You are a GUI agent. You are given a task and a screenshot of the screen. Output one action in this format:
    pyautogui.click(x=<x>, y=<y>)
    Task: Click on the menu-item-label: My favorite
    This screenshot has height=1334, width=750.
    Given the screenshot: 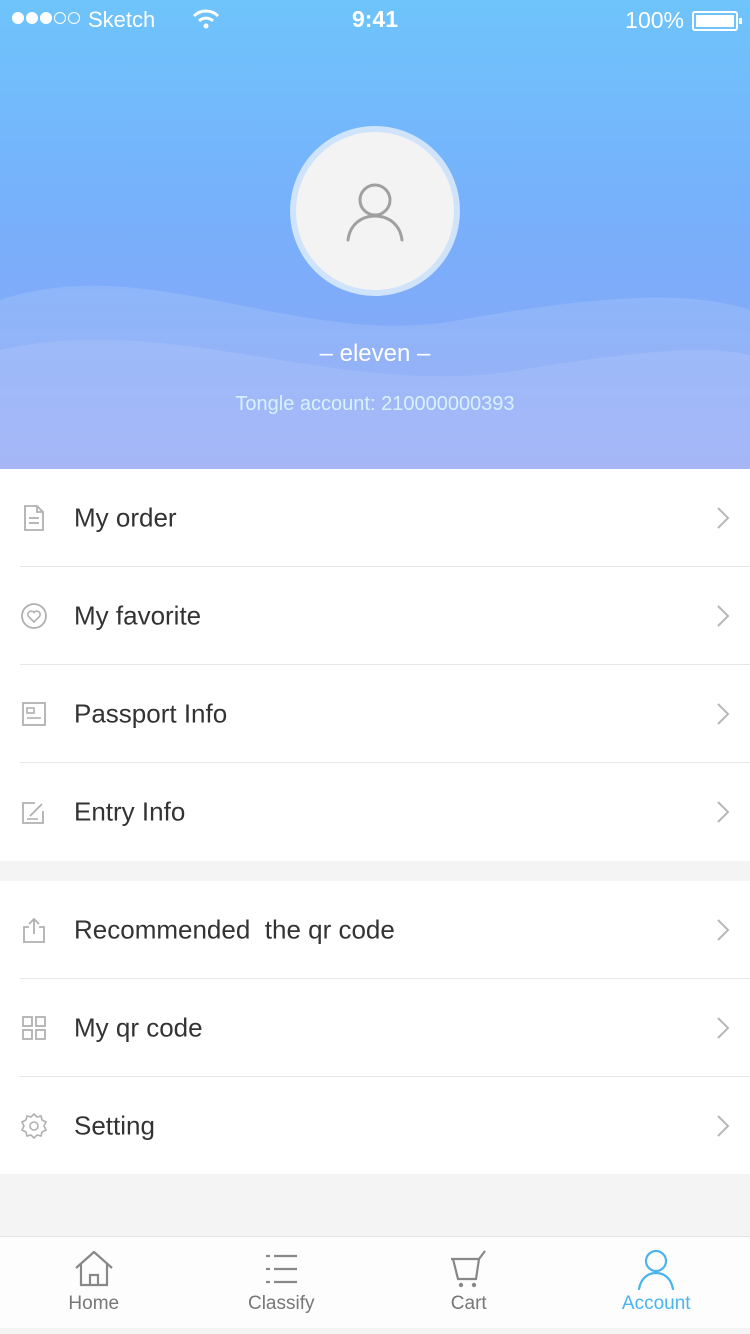 What is the action you would take?
    pyautogui.click(x=138, y=615)
    